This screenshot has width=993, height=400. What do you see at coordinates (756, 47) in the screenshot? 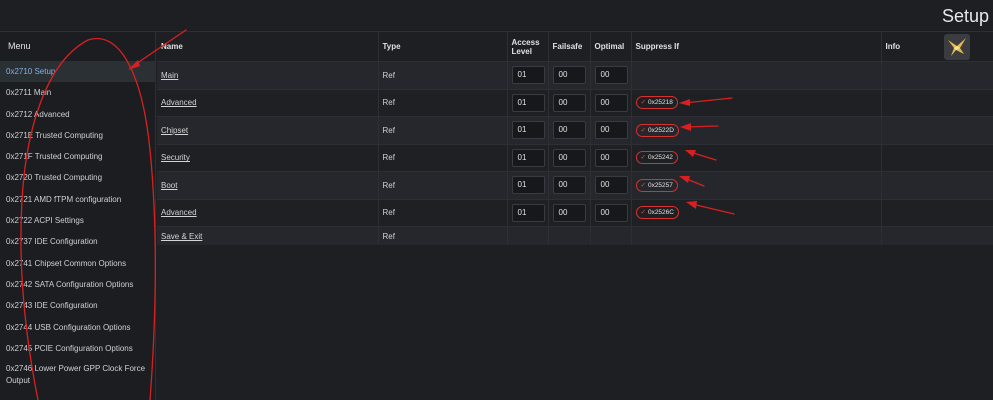
I see `col-header-suppress-if: Suppress If` at bounding box center [756, 47].